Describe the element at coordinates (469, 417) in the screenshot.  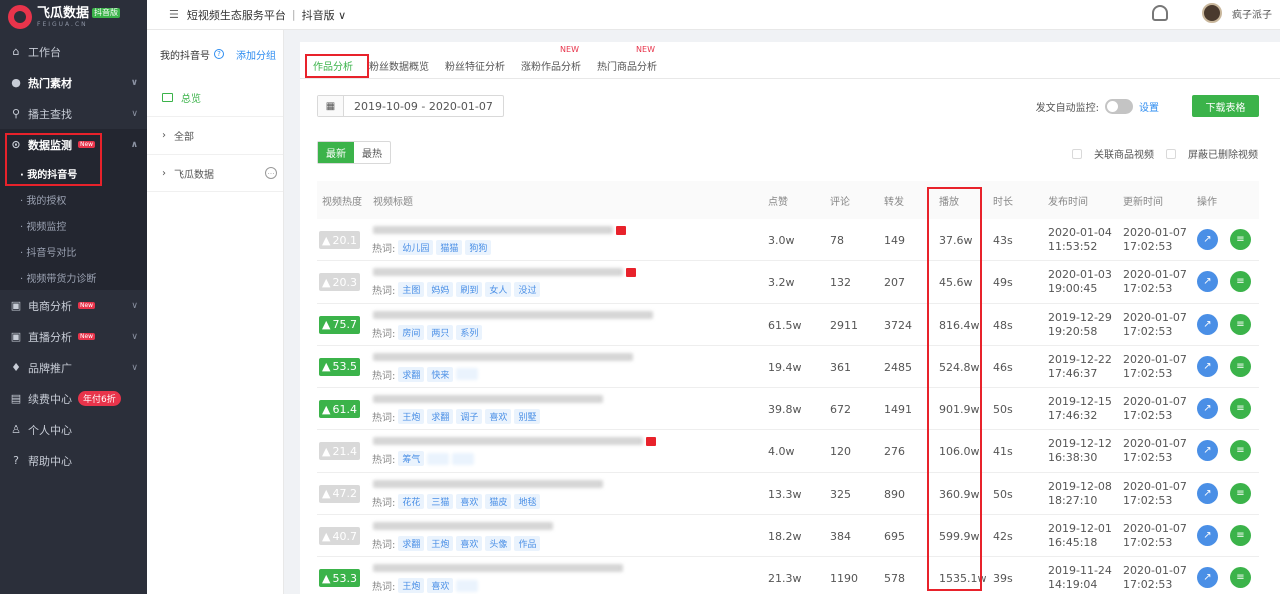
I see `hot-word-tag: 调子` at that location.